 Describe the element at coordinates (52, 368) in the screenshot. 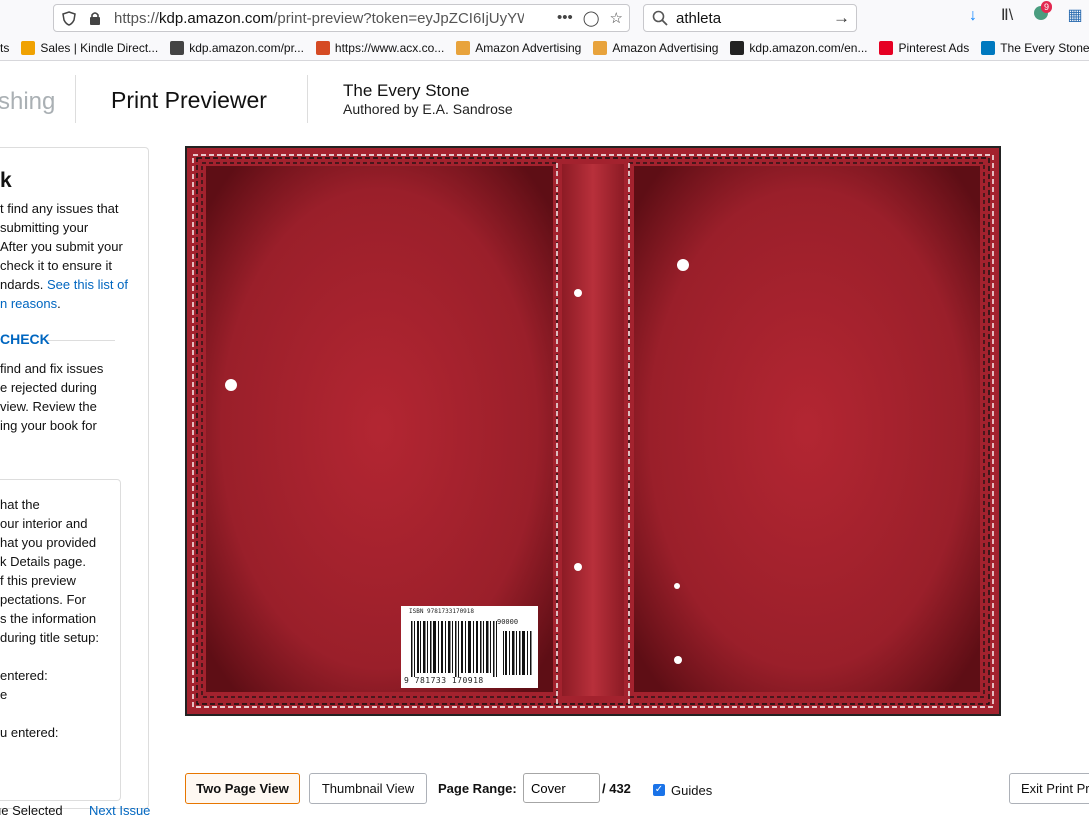

I see `check-line: find and fix issues` at that location.